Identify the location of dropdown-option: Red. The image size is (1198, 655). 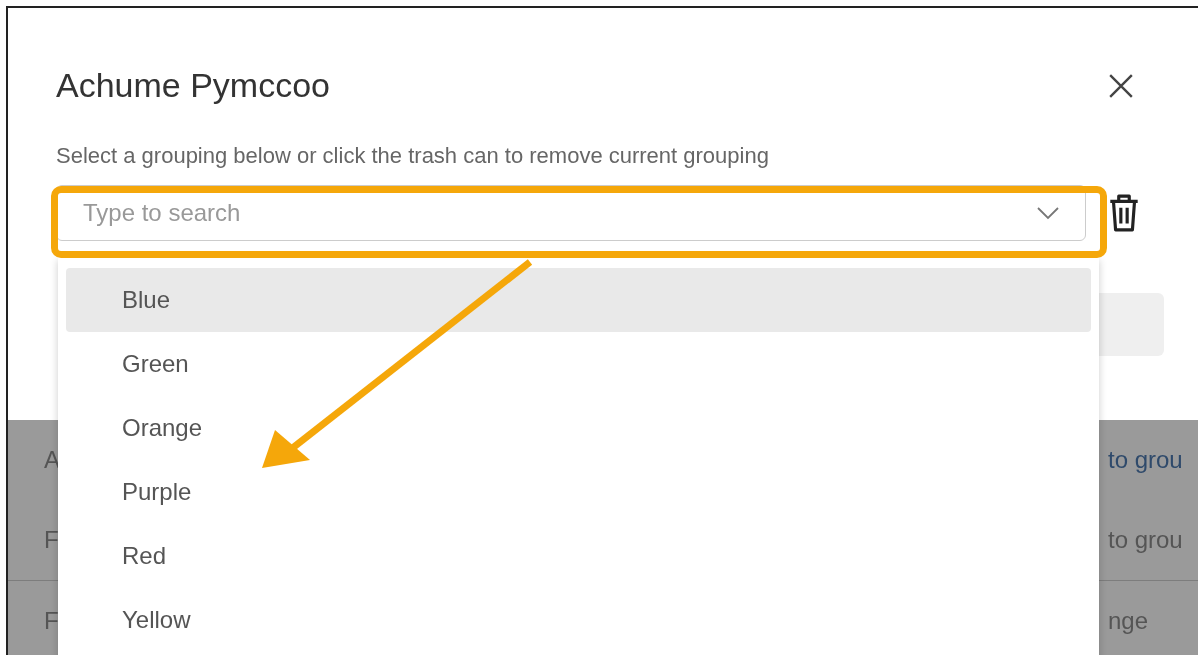
(578, 556).